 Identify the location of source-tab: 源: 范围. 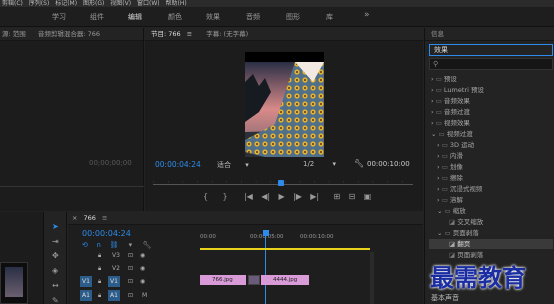
(14, 34).